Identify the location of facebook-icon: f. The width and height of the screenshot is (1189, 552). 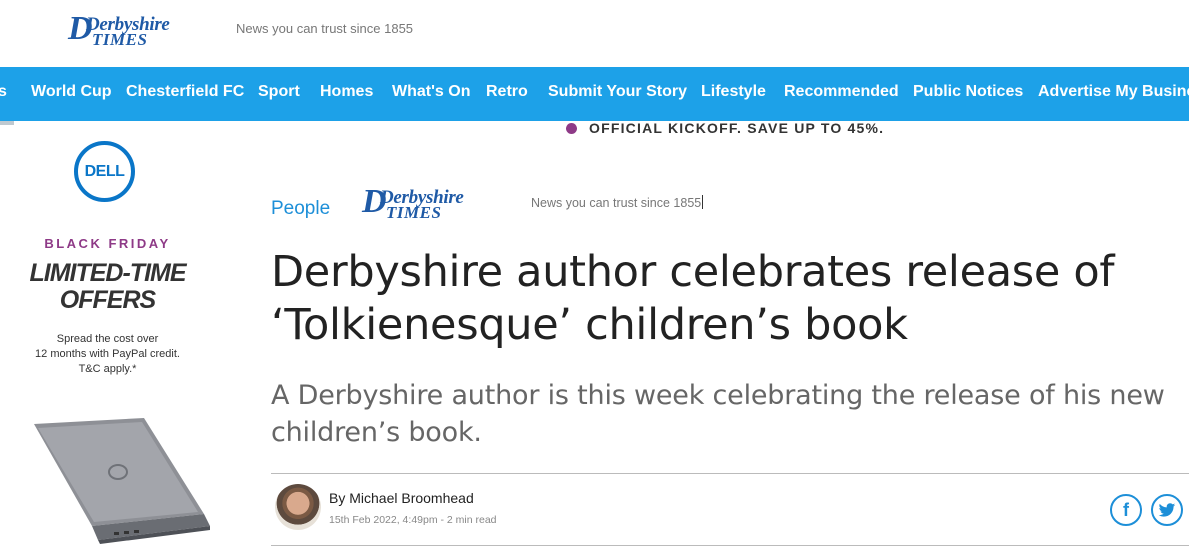
(1126, 509).